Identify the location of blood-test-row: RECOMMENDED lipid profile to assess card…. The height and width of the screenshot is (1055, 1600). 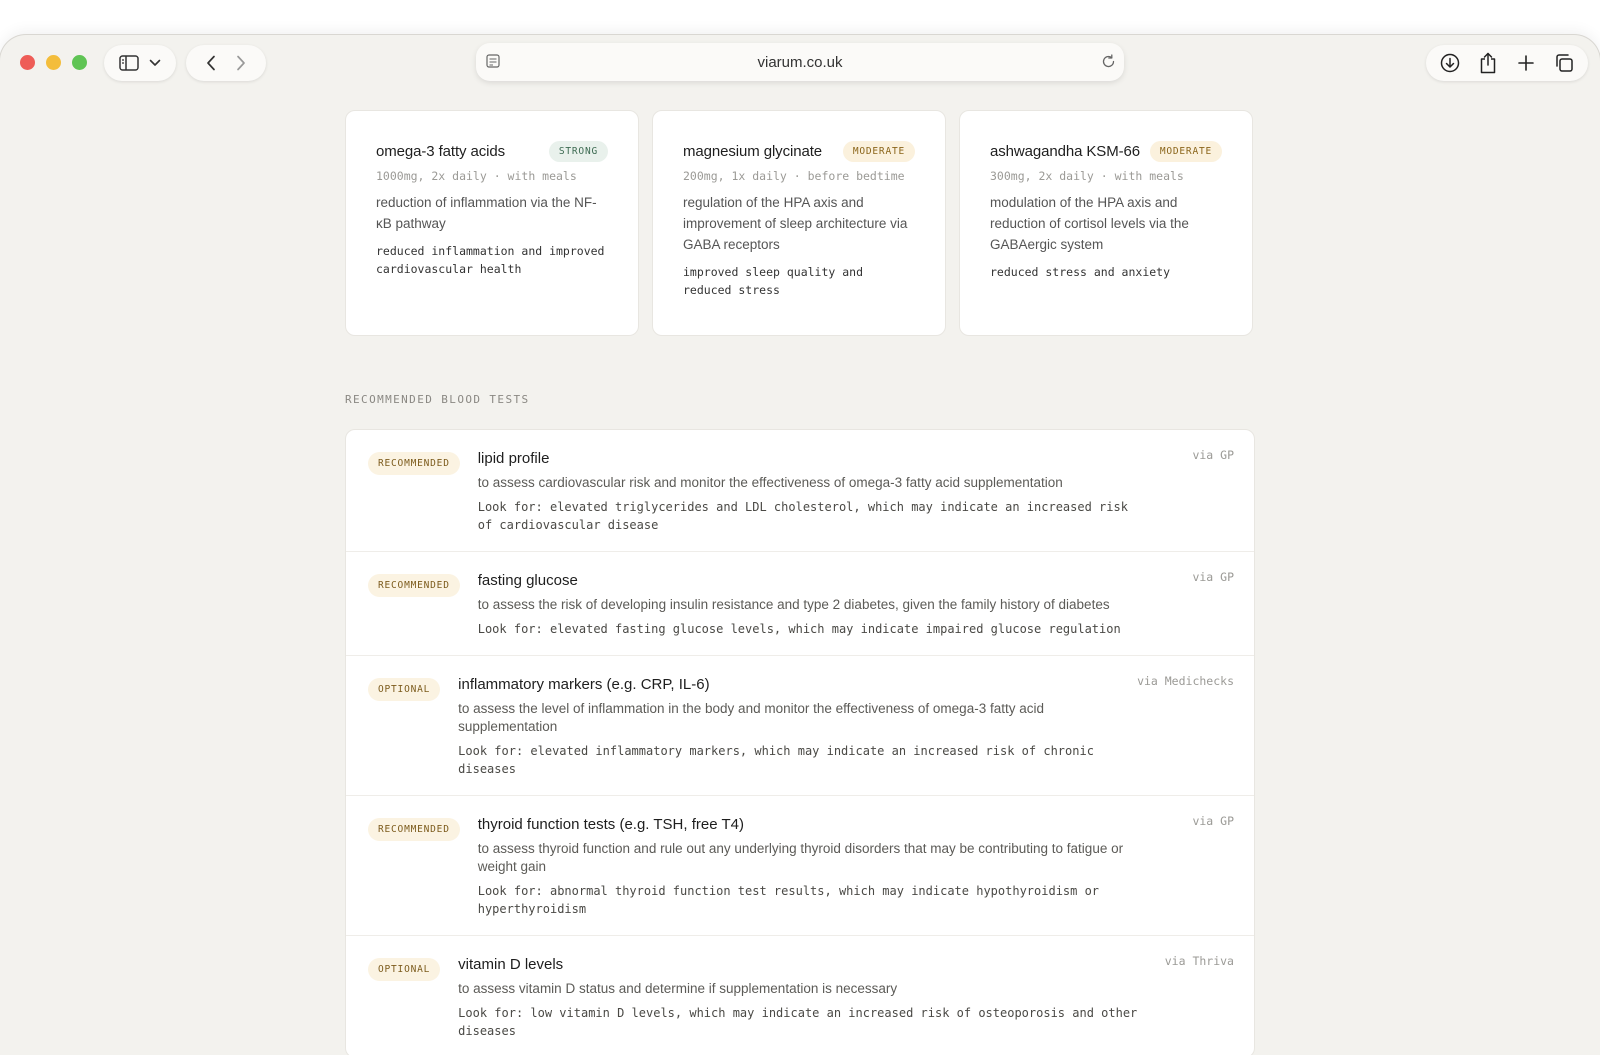
(800, 490).